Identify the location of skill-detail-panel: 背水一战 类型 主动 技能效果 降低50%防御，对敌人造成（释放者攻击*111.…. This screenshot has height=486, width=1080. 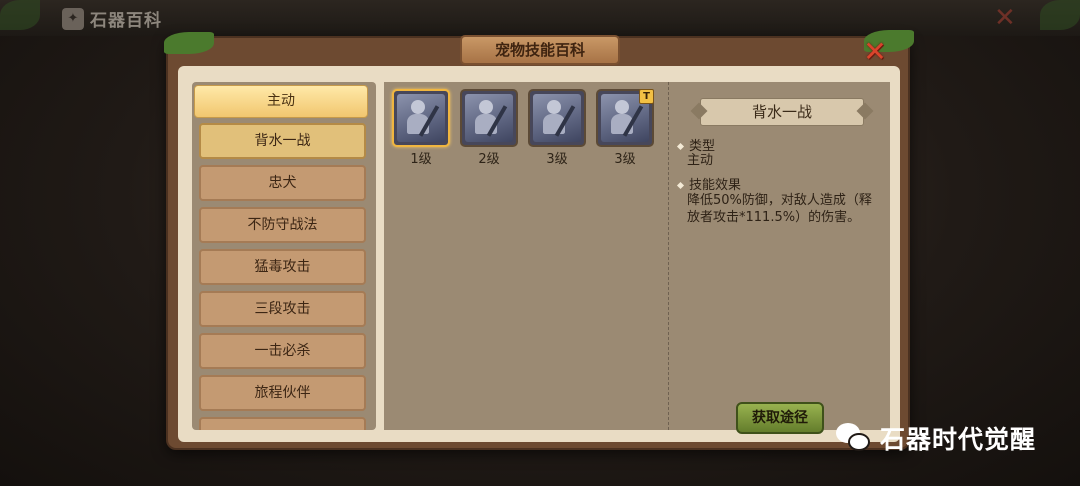
(779, 258).